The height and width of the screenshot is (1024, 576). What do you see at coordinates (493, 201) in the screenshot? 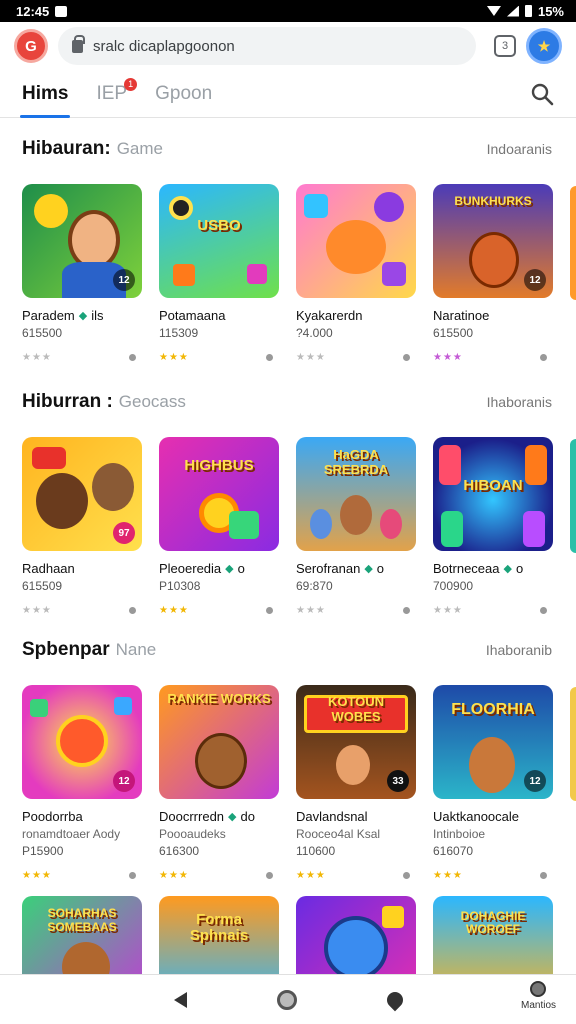
I see `game-title-art: BUNKHURKS` at bounding box center [493, 201].